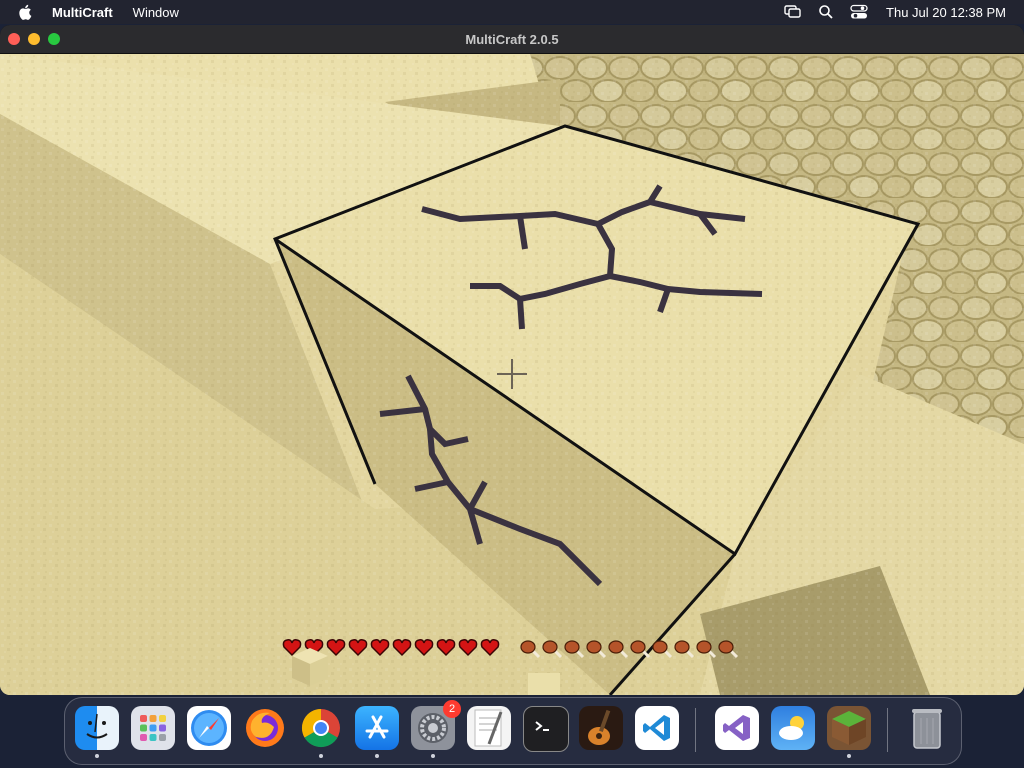 This screenshot has width=1024, height=768. I want to click on menu-bar: MultiCraft Window Thu Jul 20 12:38 PM, so click(512, 12).